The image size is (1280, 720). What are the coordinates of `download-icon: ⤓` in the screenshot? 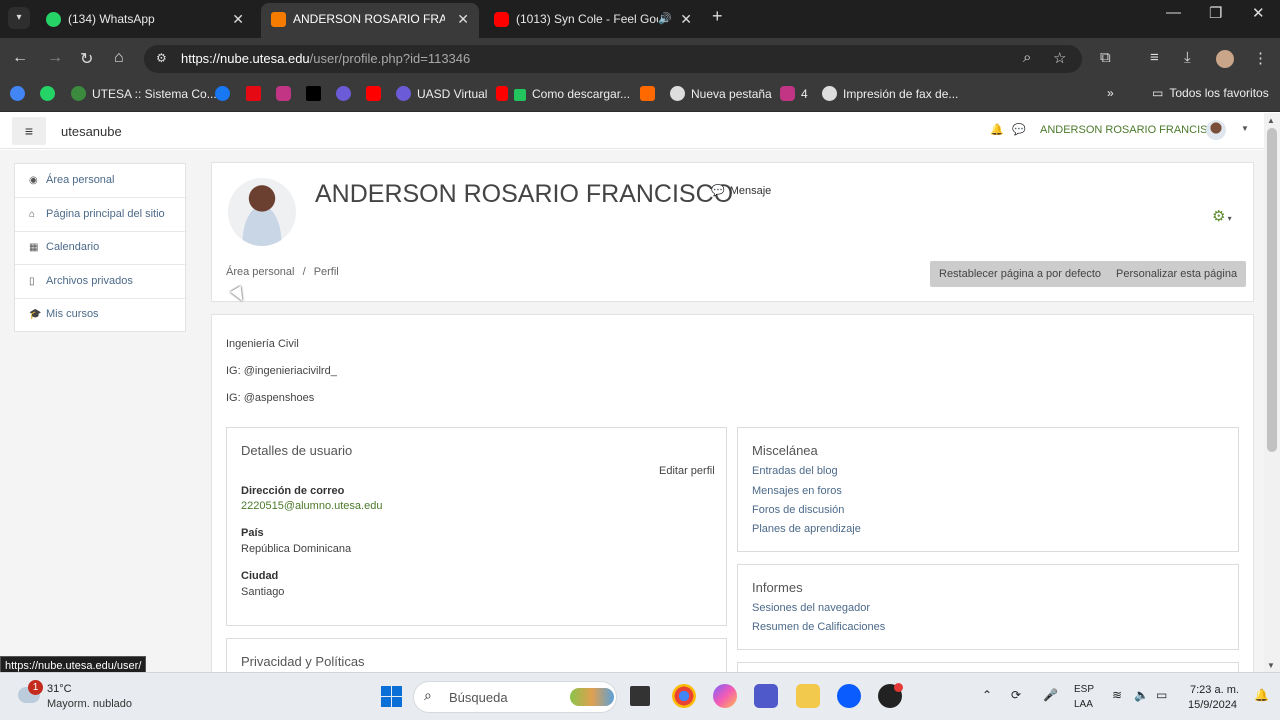 It's located at (1187, 57).